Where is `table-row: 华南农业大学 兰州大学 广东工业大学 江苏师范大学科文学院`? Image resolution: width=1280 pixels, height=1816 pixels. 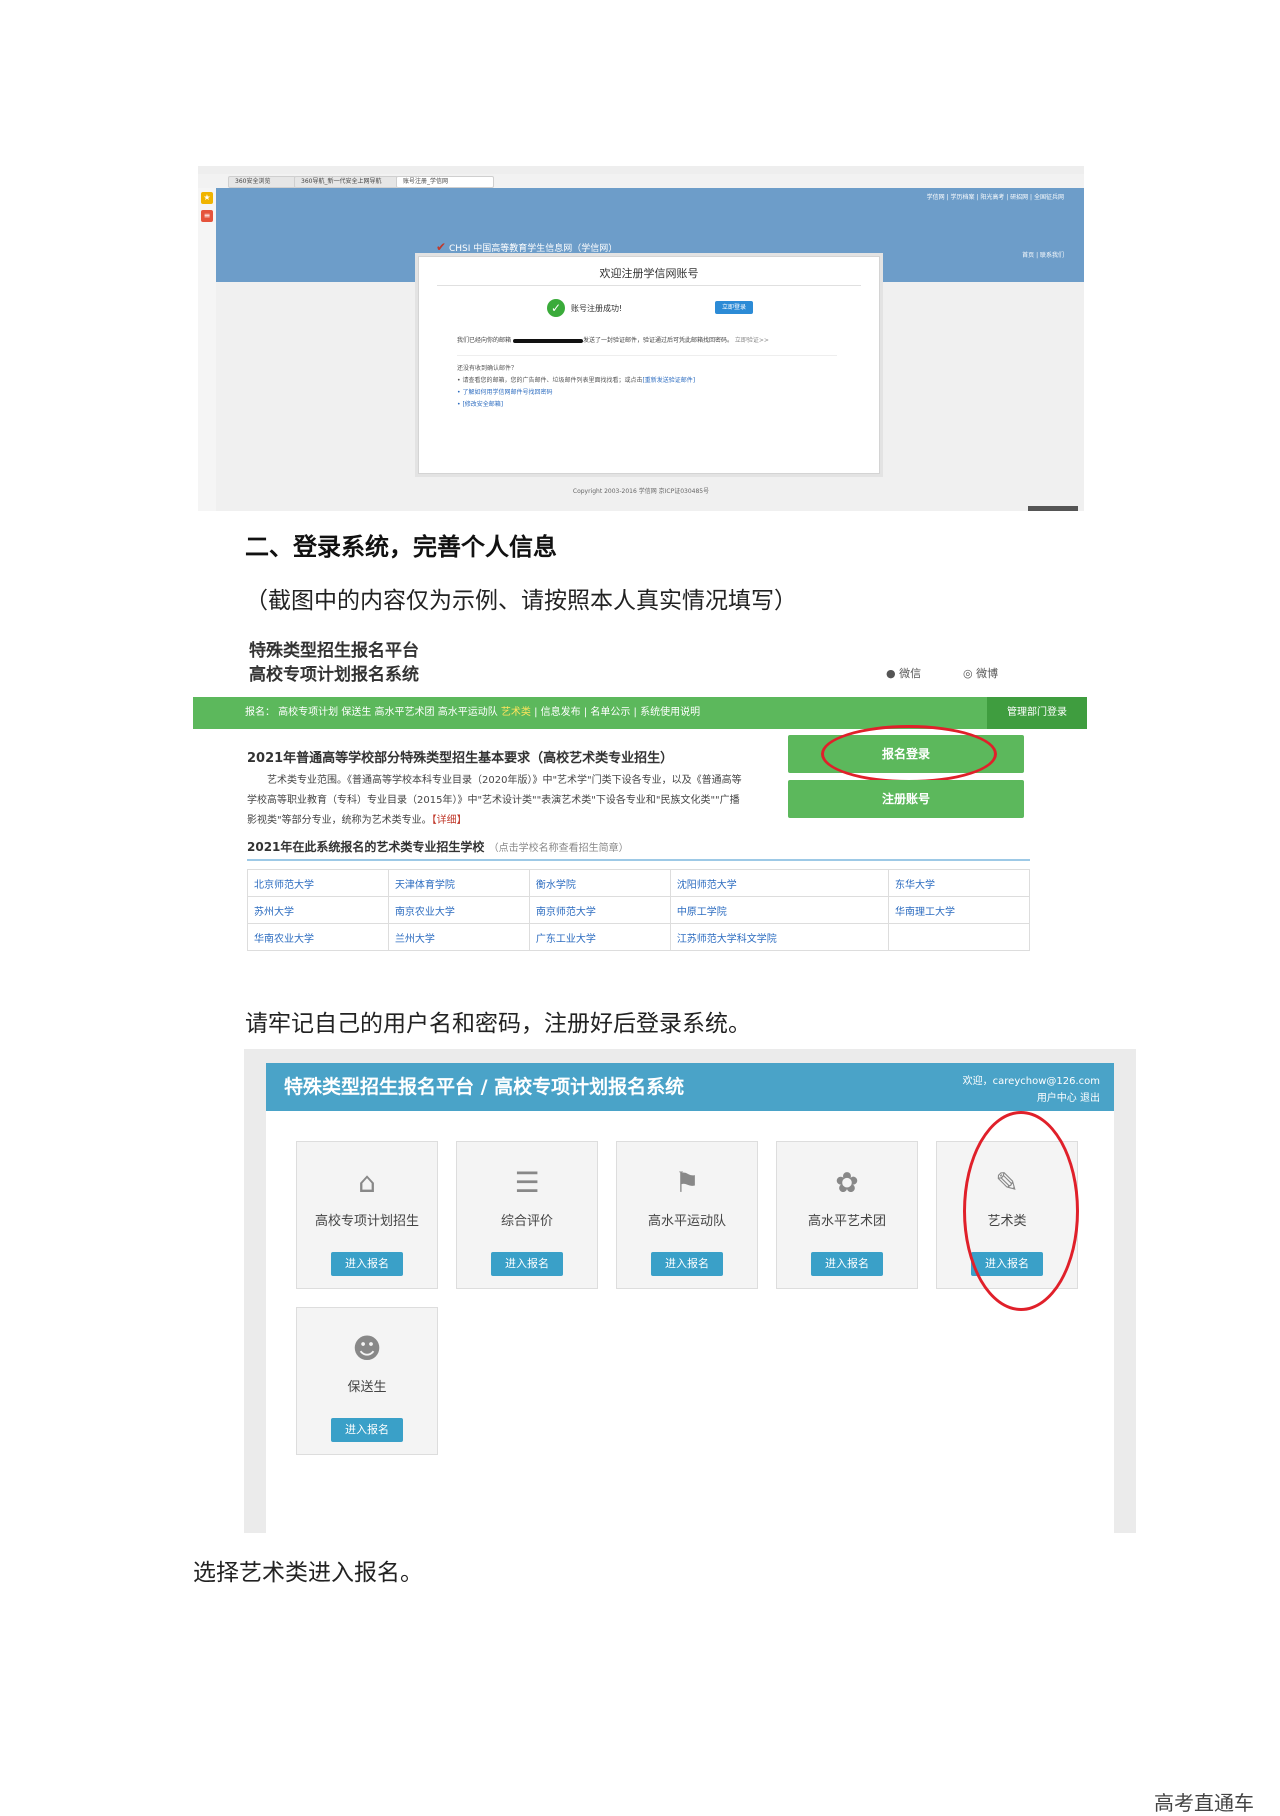
table-row: 华南农业大学 兰州大学 广东工业大学 江苏师范大学科文学院 is located at coordinates (638, 937).